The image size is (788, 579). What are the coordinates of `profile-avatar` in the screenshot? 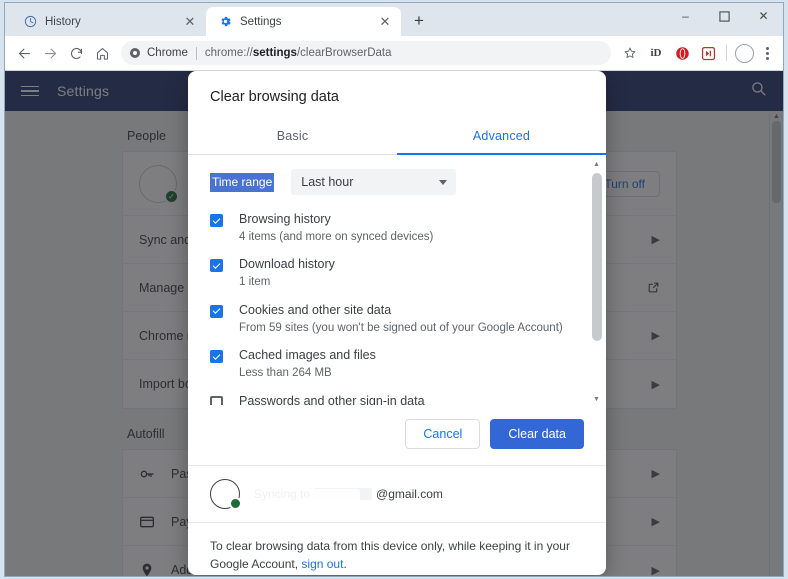 It's located at (744, 53).